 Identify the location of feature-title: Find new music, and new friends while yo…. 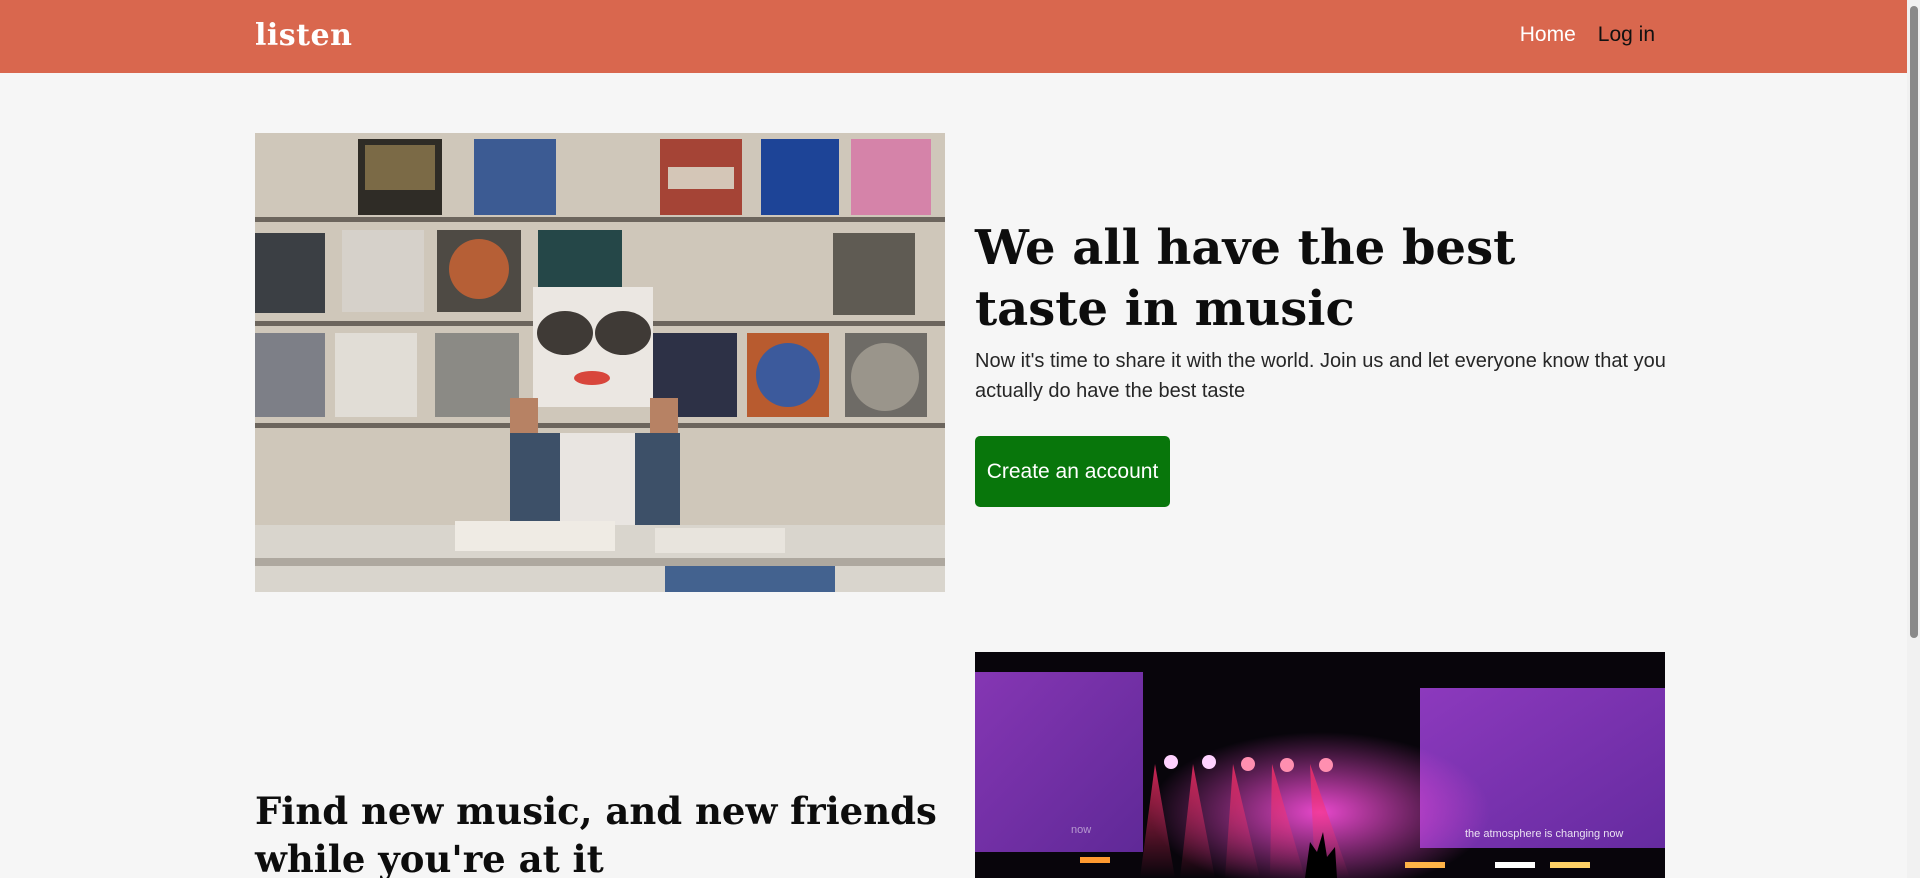
(596, 833).